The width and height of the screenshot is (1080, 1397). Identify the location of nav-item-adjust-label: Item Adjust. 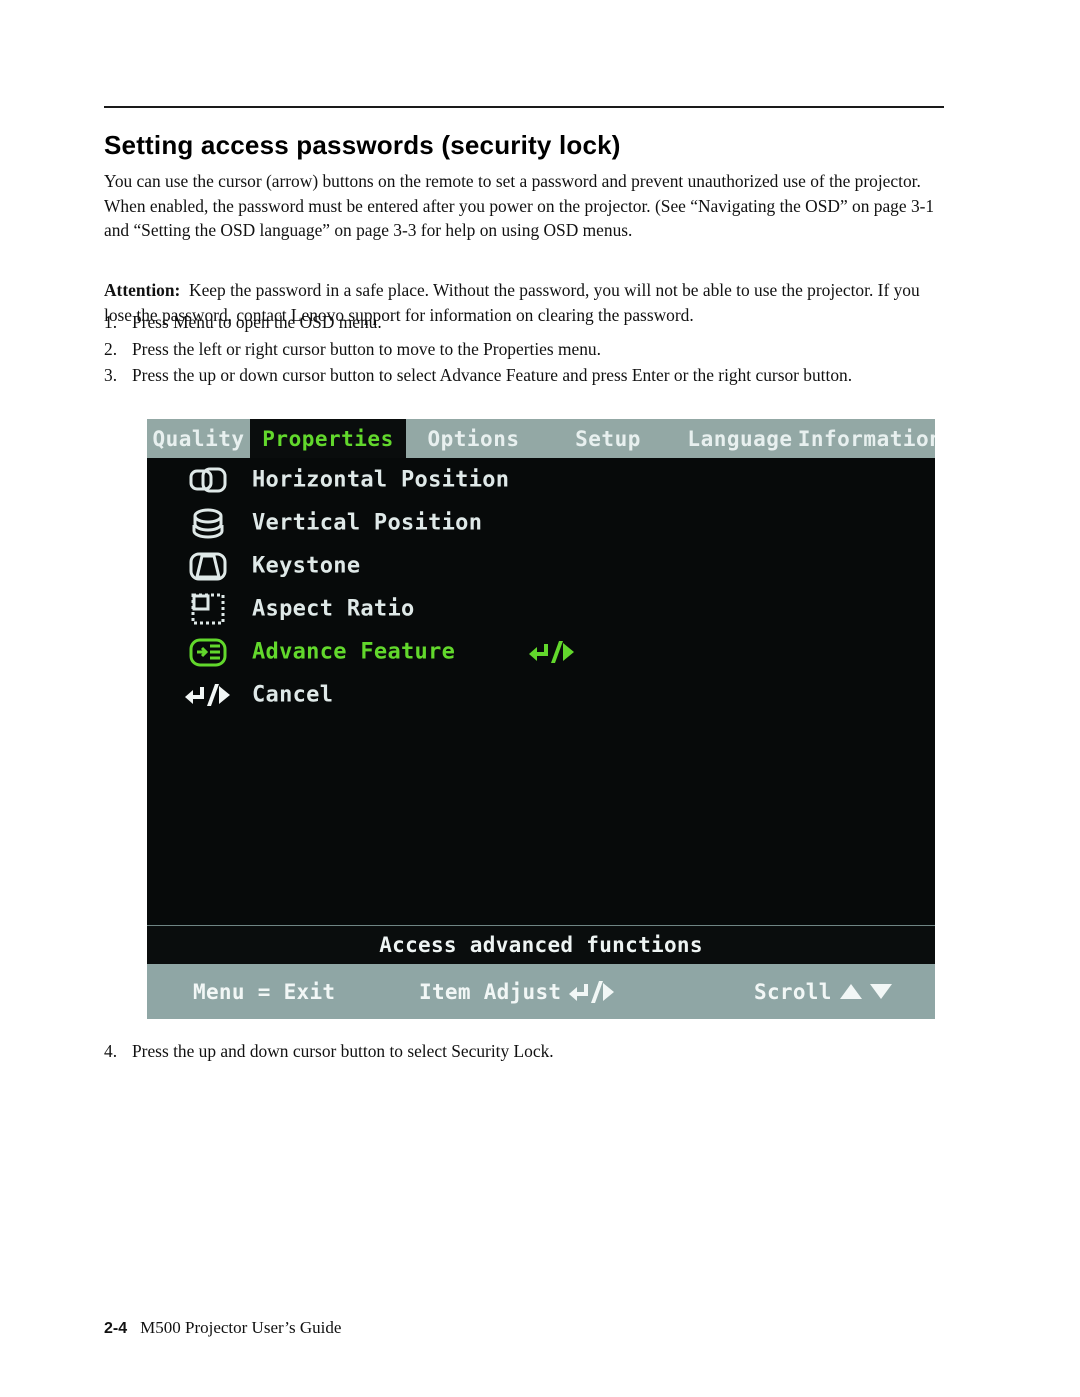
(490, 991).